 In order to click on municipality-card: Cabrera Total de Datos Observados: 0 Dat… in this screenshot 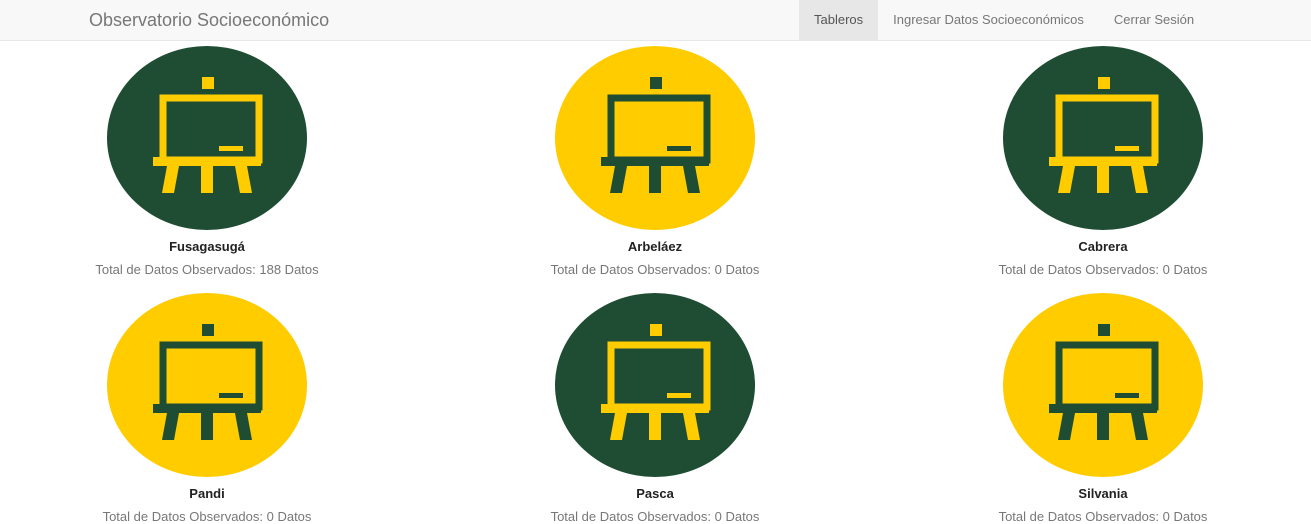, I will do `click(1103, 161)`.